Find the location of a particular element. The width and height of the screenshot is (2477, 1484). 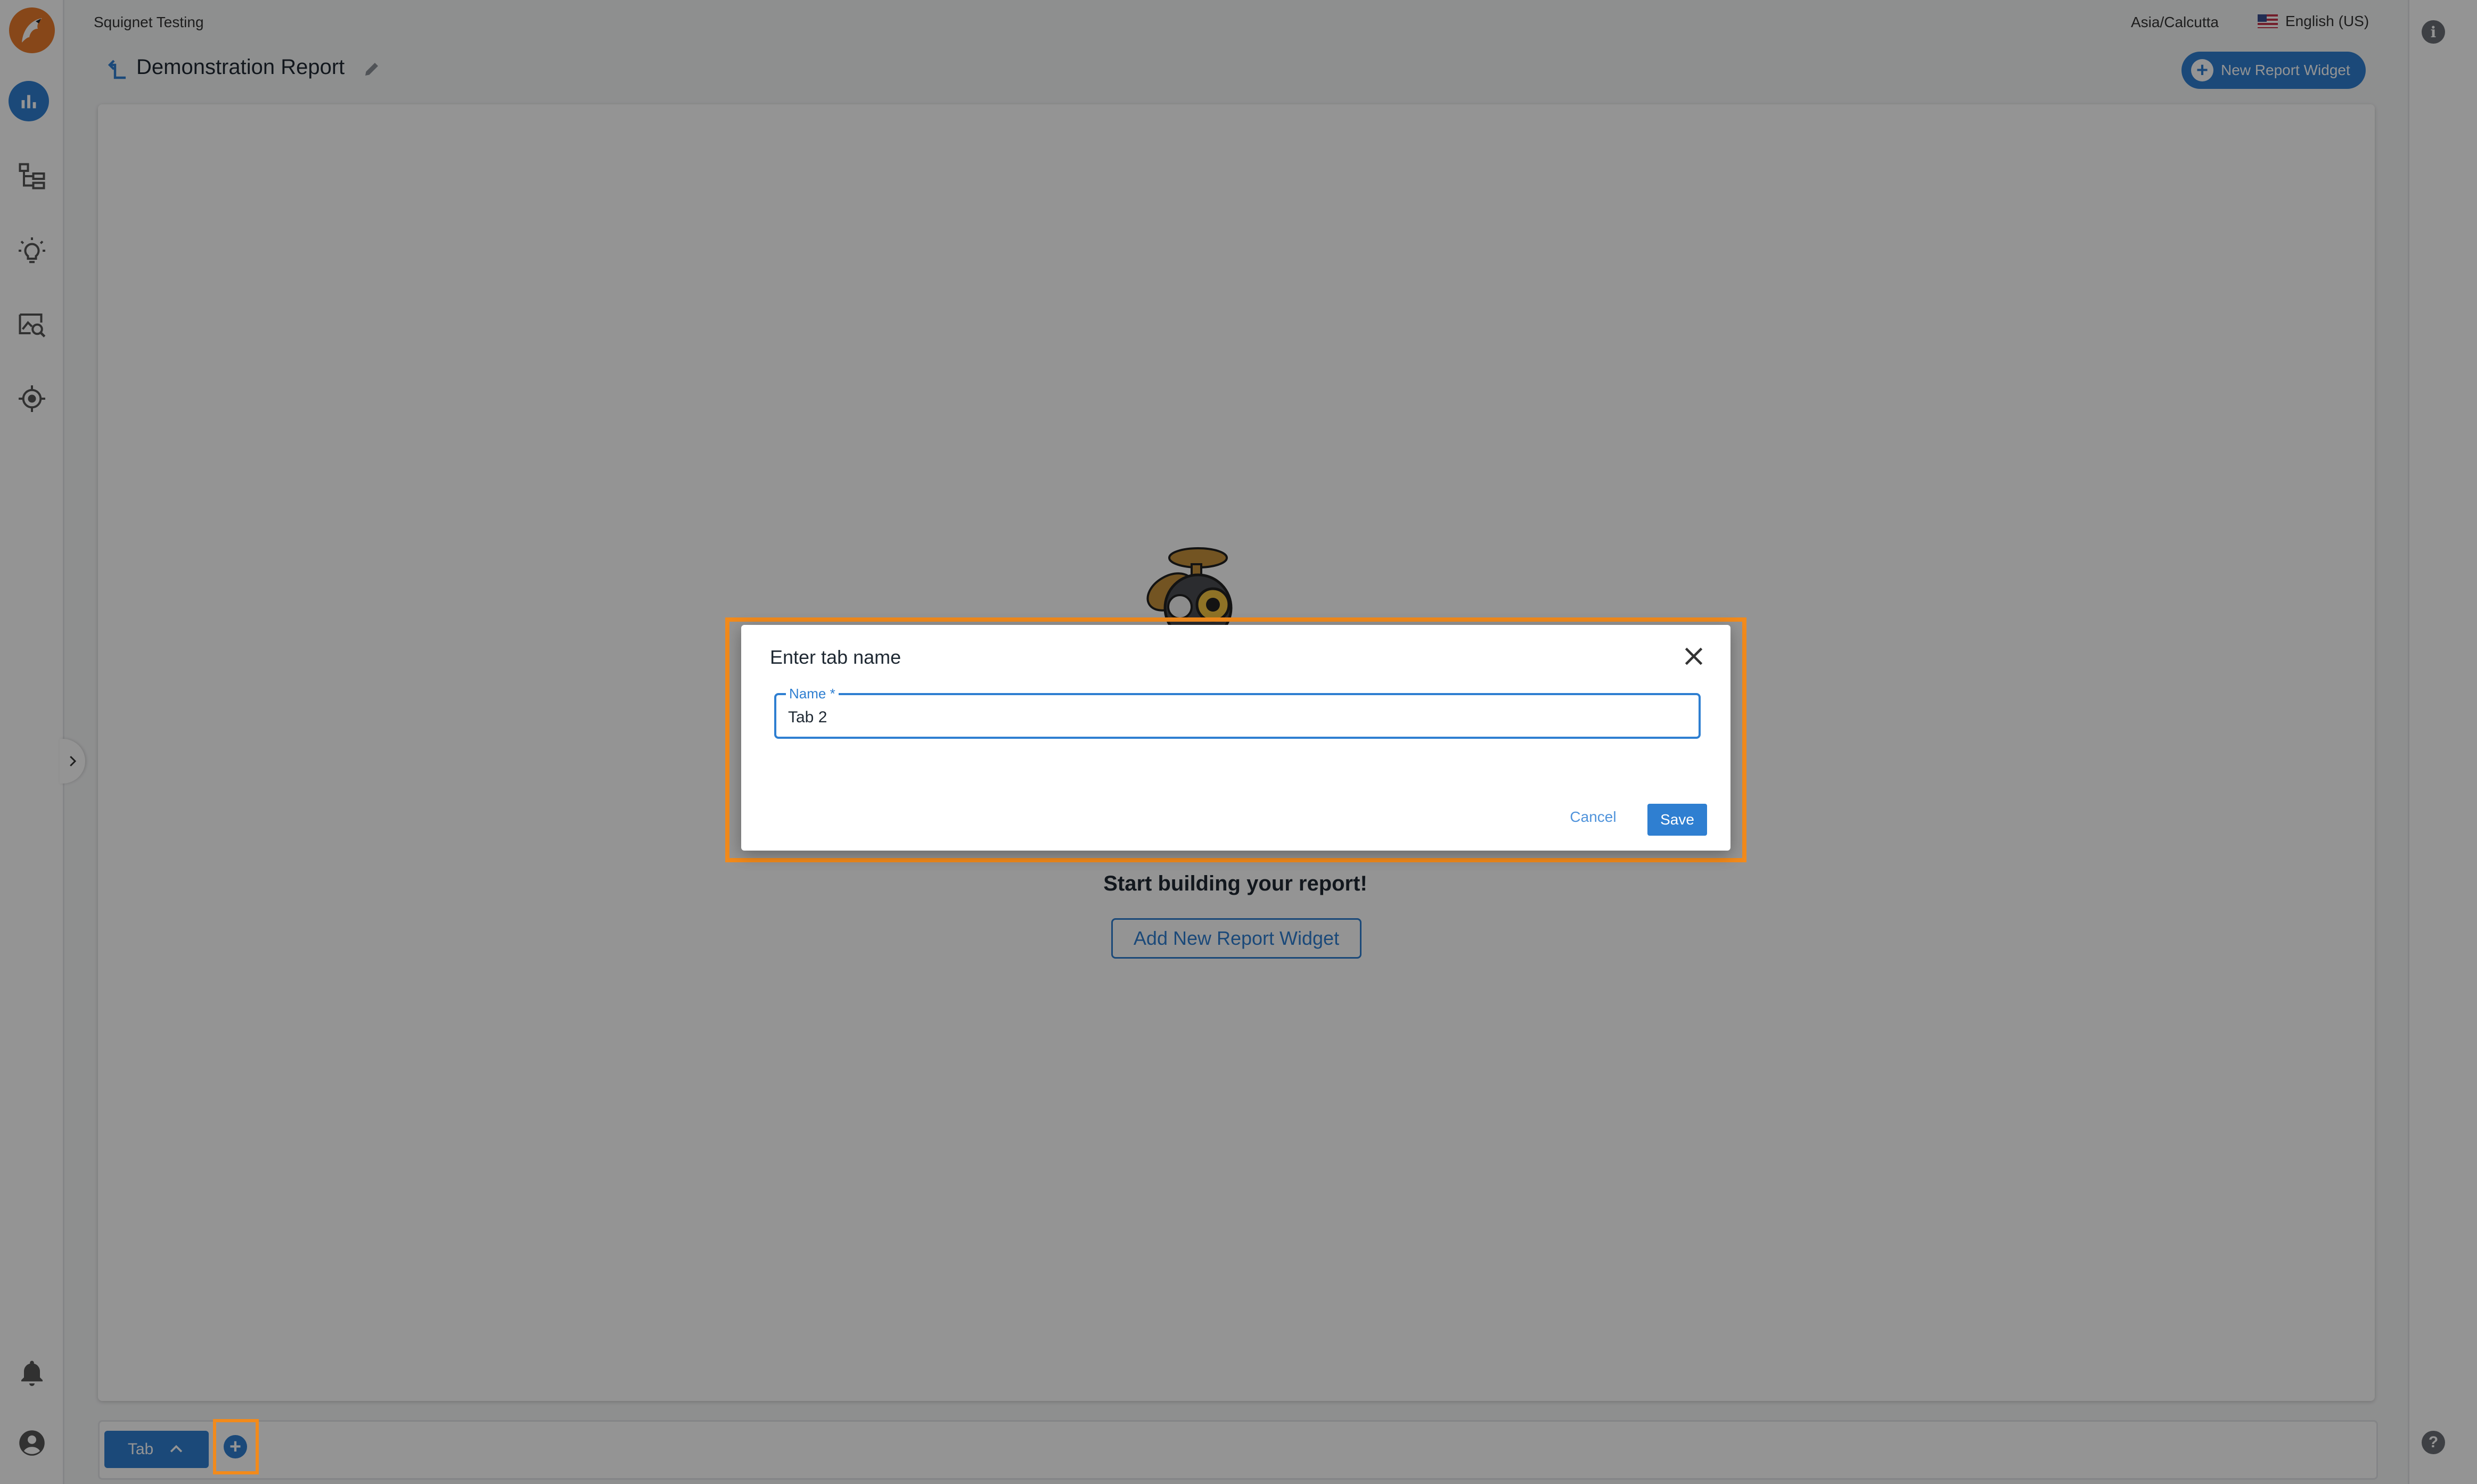

save-button: Save is located at coordinates (1677, 820).